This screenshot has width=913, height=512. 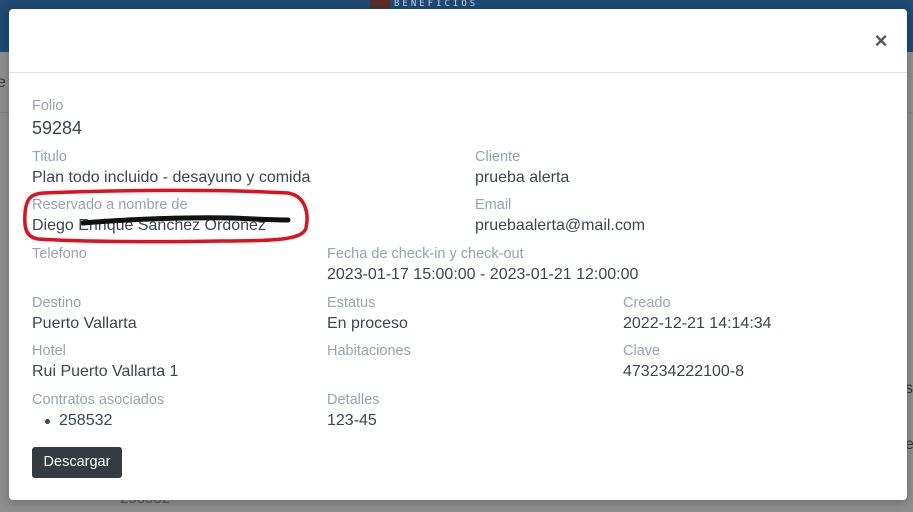 I want to click on logo-mark-icon, so click(x=380, y=4).